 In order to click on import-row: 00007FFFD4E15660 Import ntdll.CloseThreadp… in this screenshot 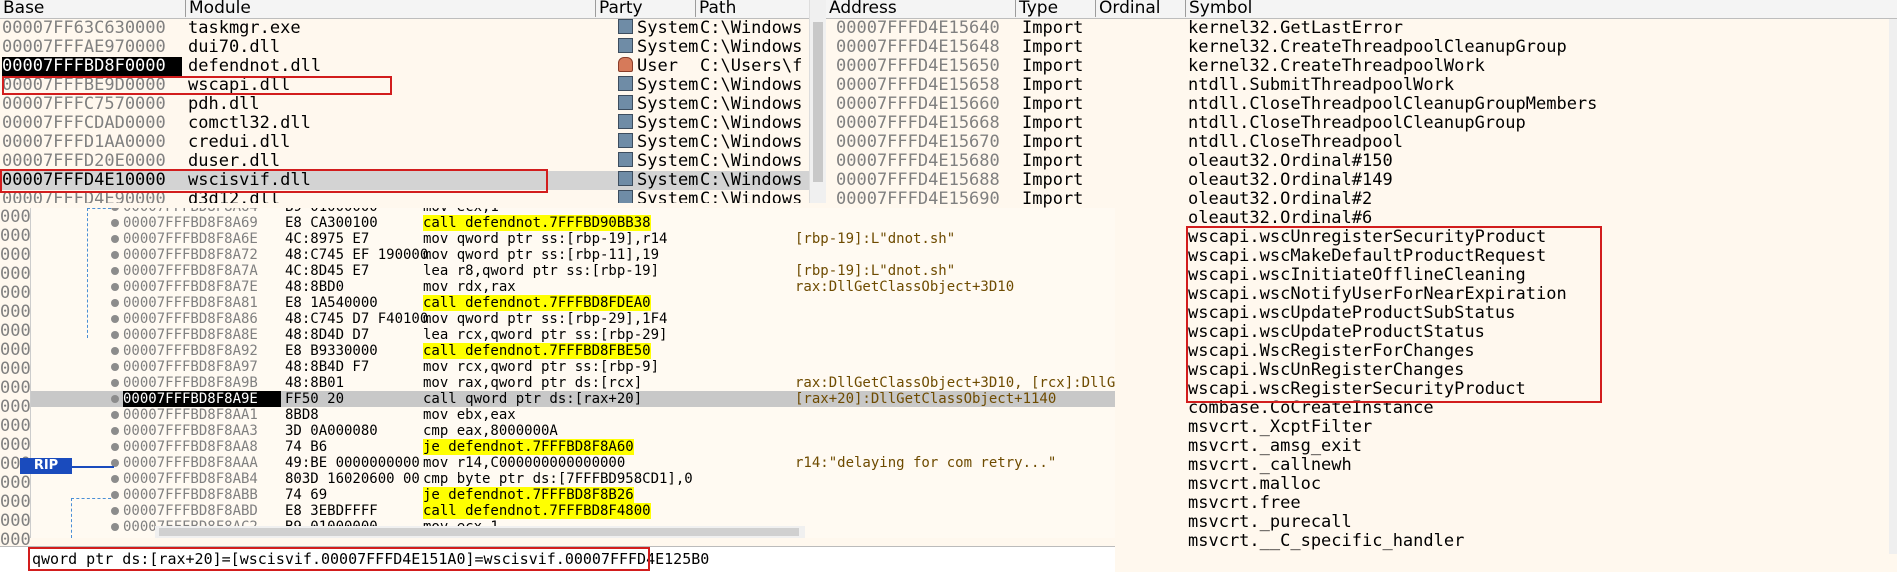, I will do `click(1356, 104)`.